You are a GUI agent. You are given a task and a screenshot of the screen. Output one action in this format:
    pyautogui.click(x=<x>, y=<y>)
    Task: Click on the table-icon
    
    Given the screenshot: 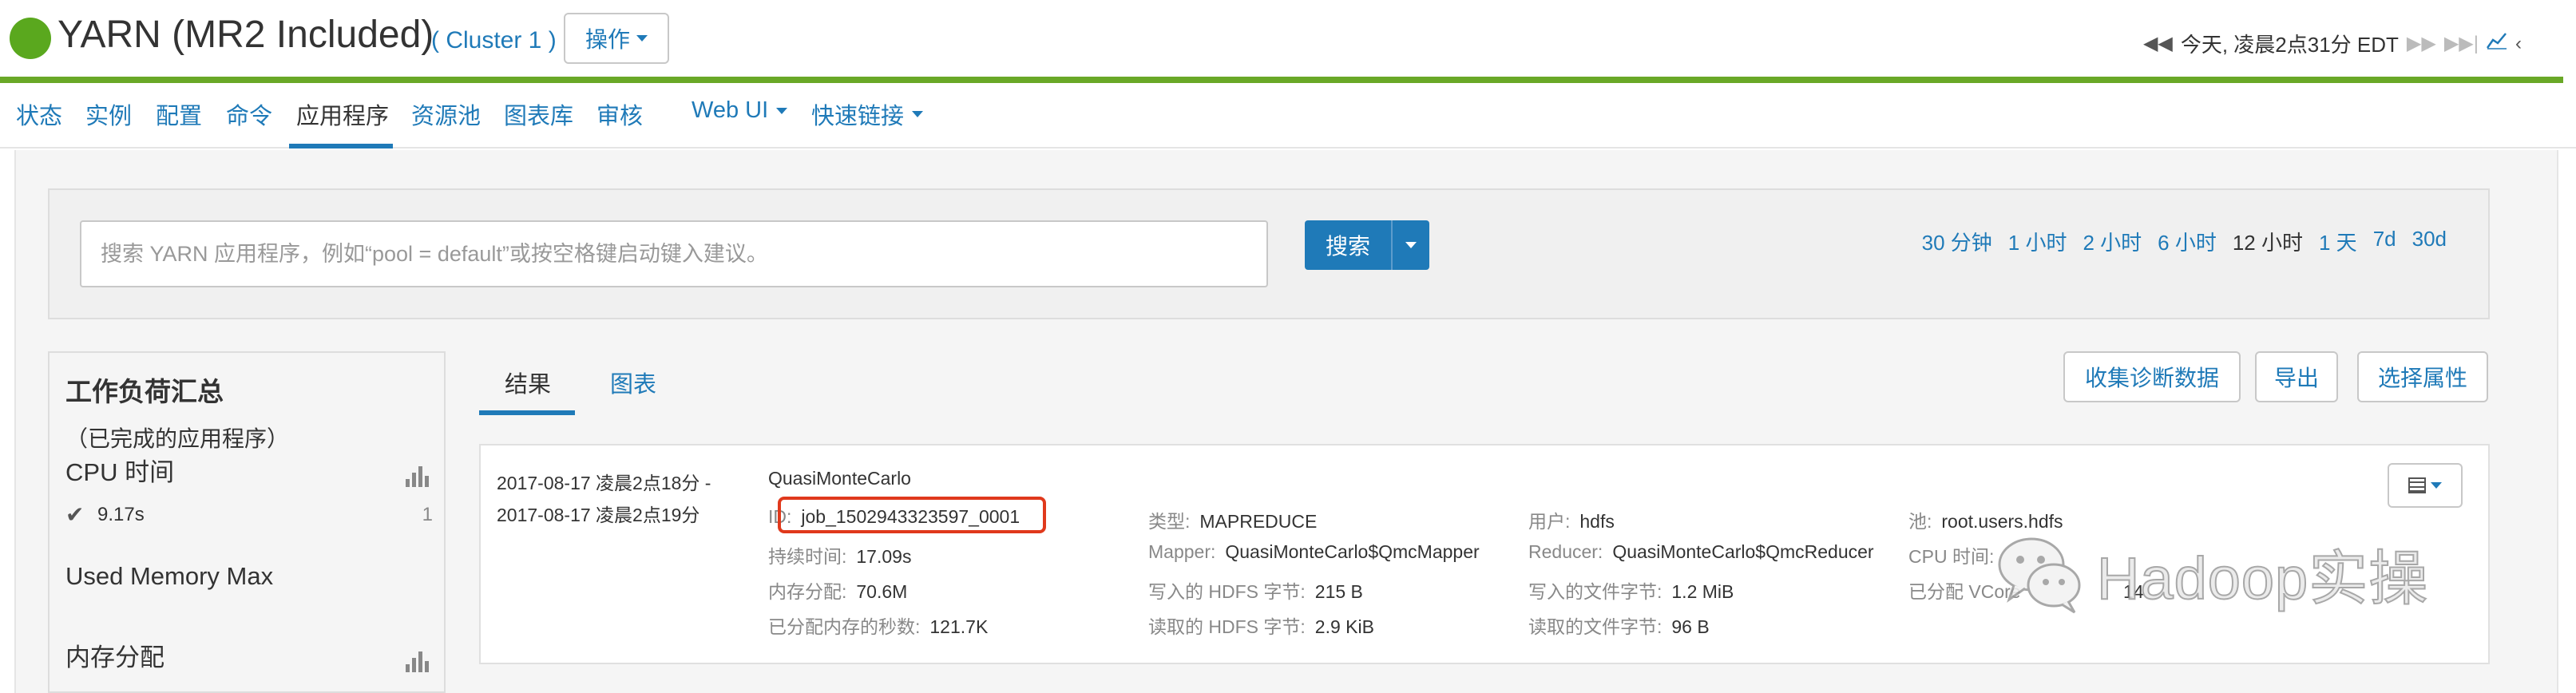 What is the action you would take?
    pyautogui.click(x=2417, y=485)
    